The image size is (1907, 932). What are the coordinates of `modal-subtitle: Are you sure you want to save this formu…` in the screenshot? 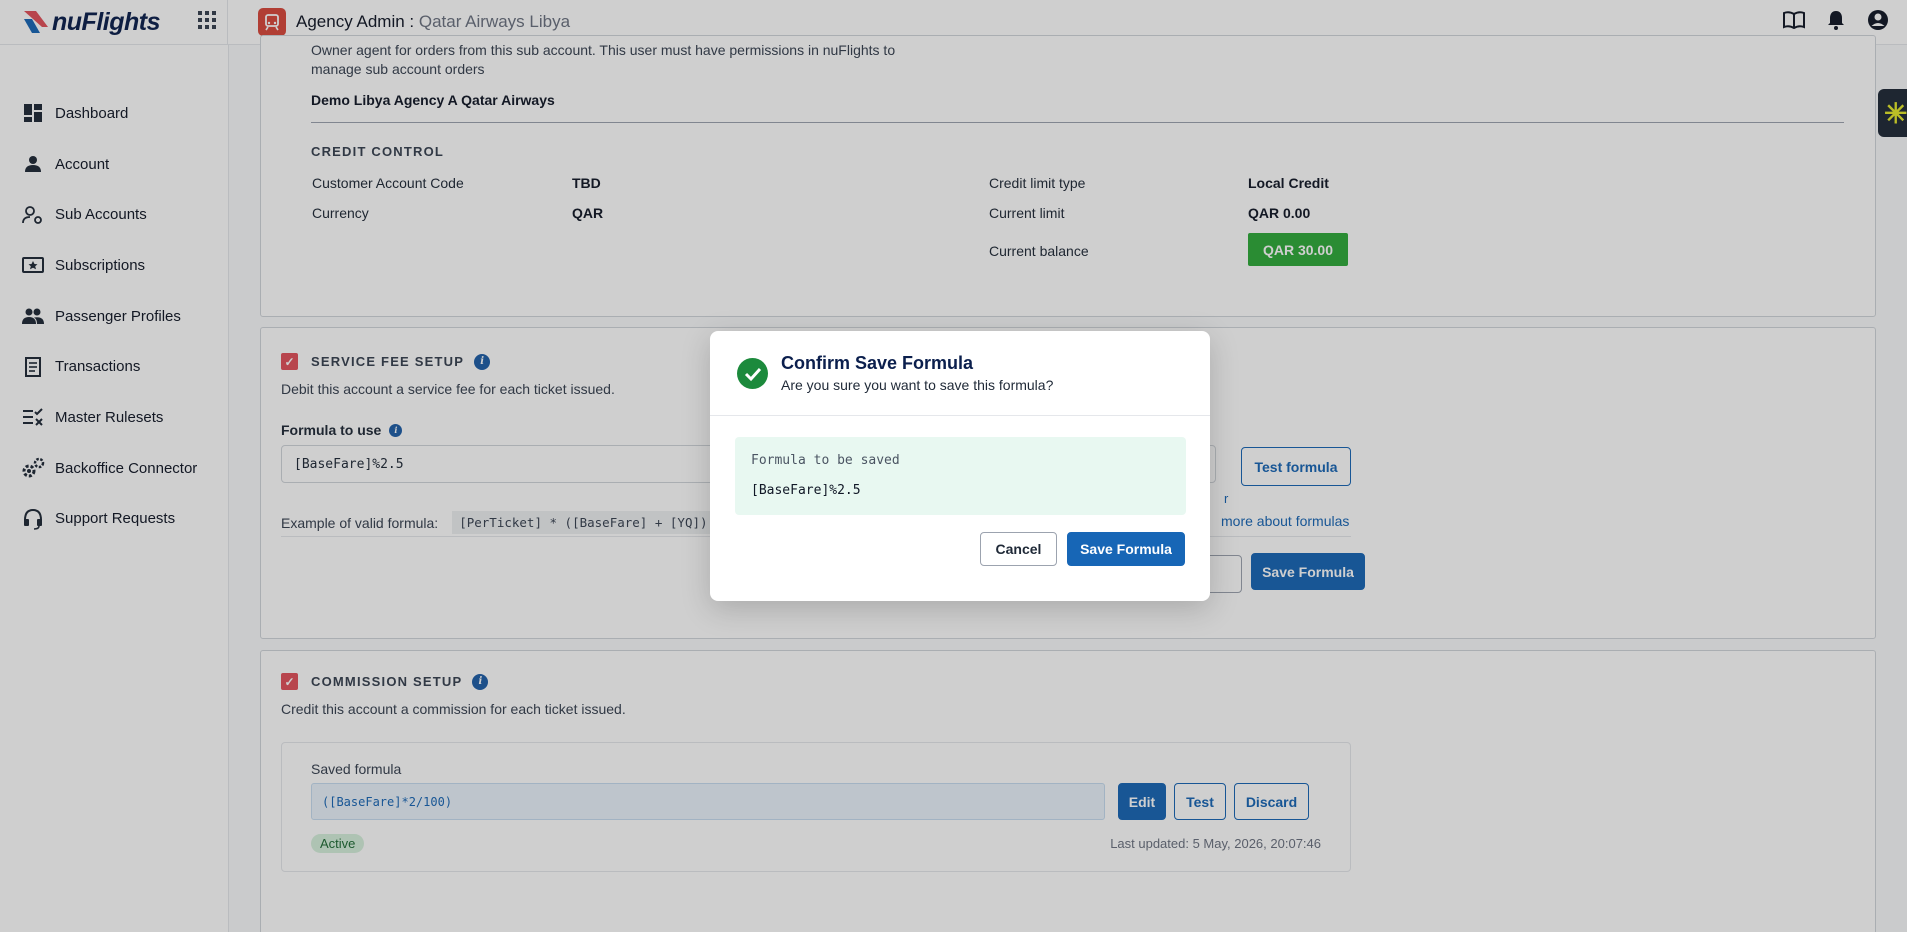 It's located at (917, 385).